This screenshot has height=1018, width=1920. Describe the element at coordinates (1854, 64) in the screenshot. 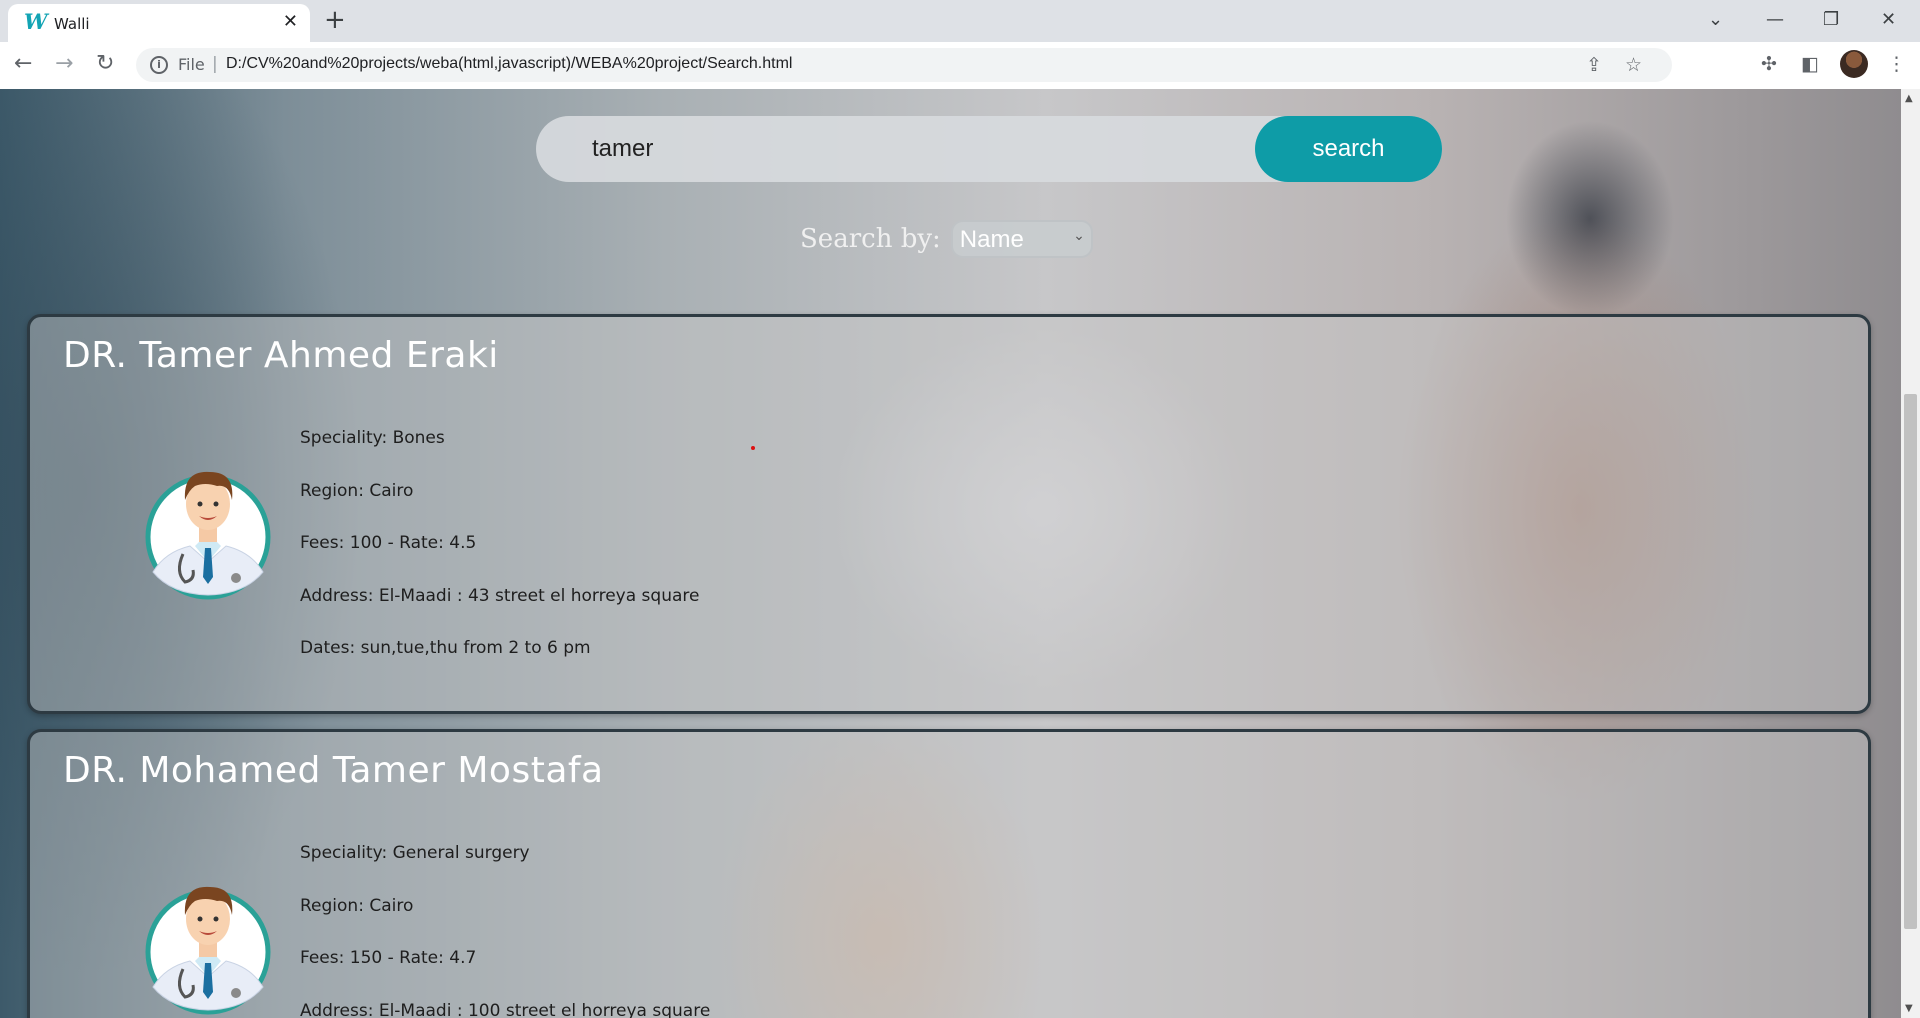

I see `profile-avatar` at that location.